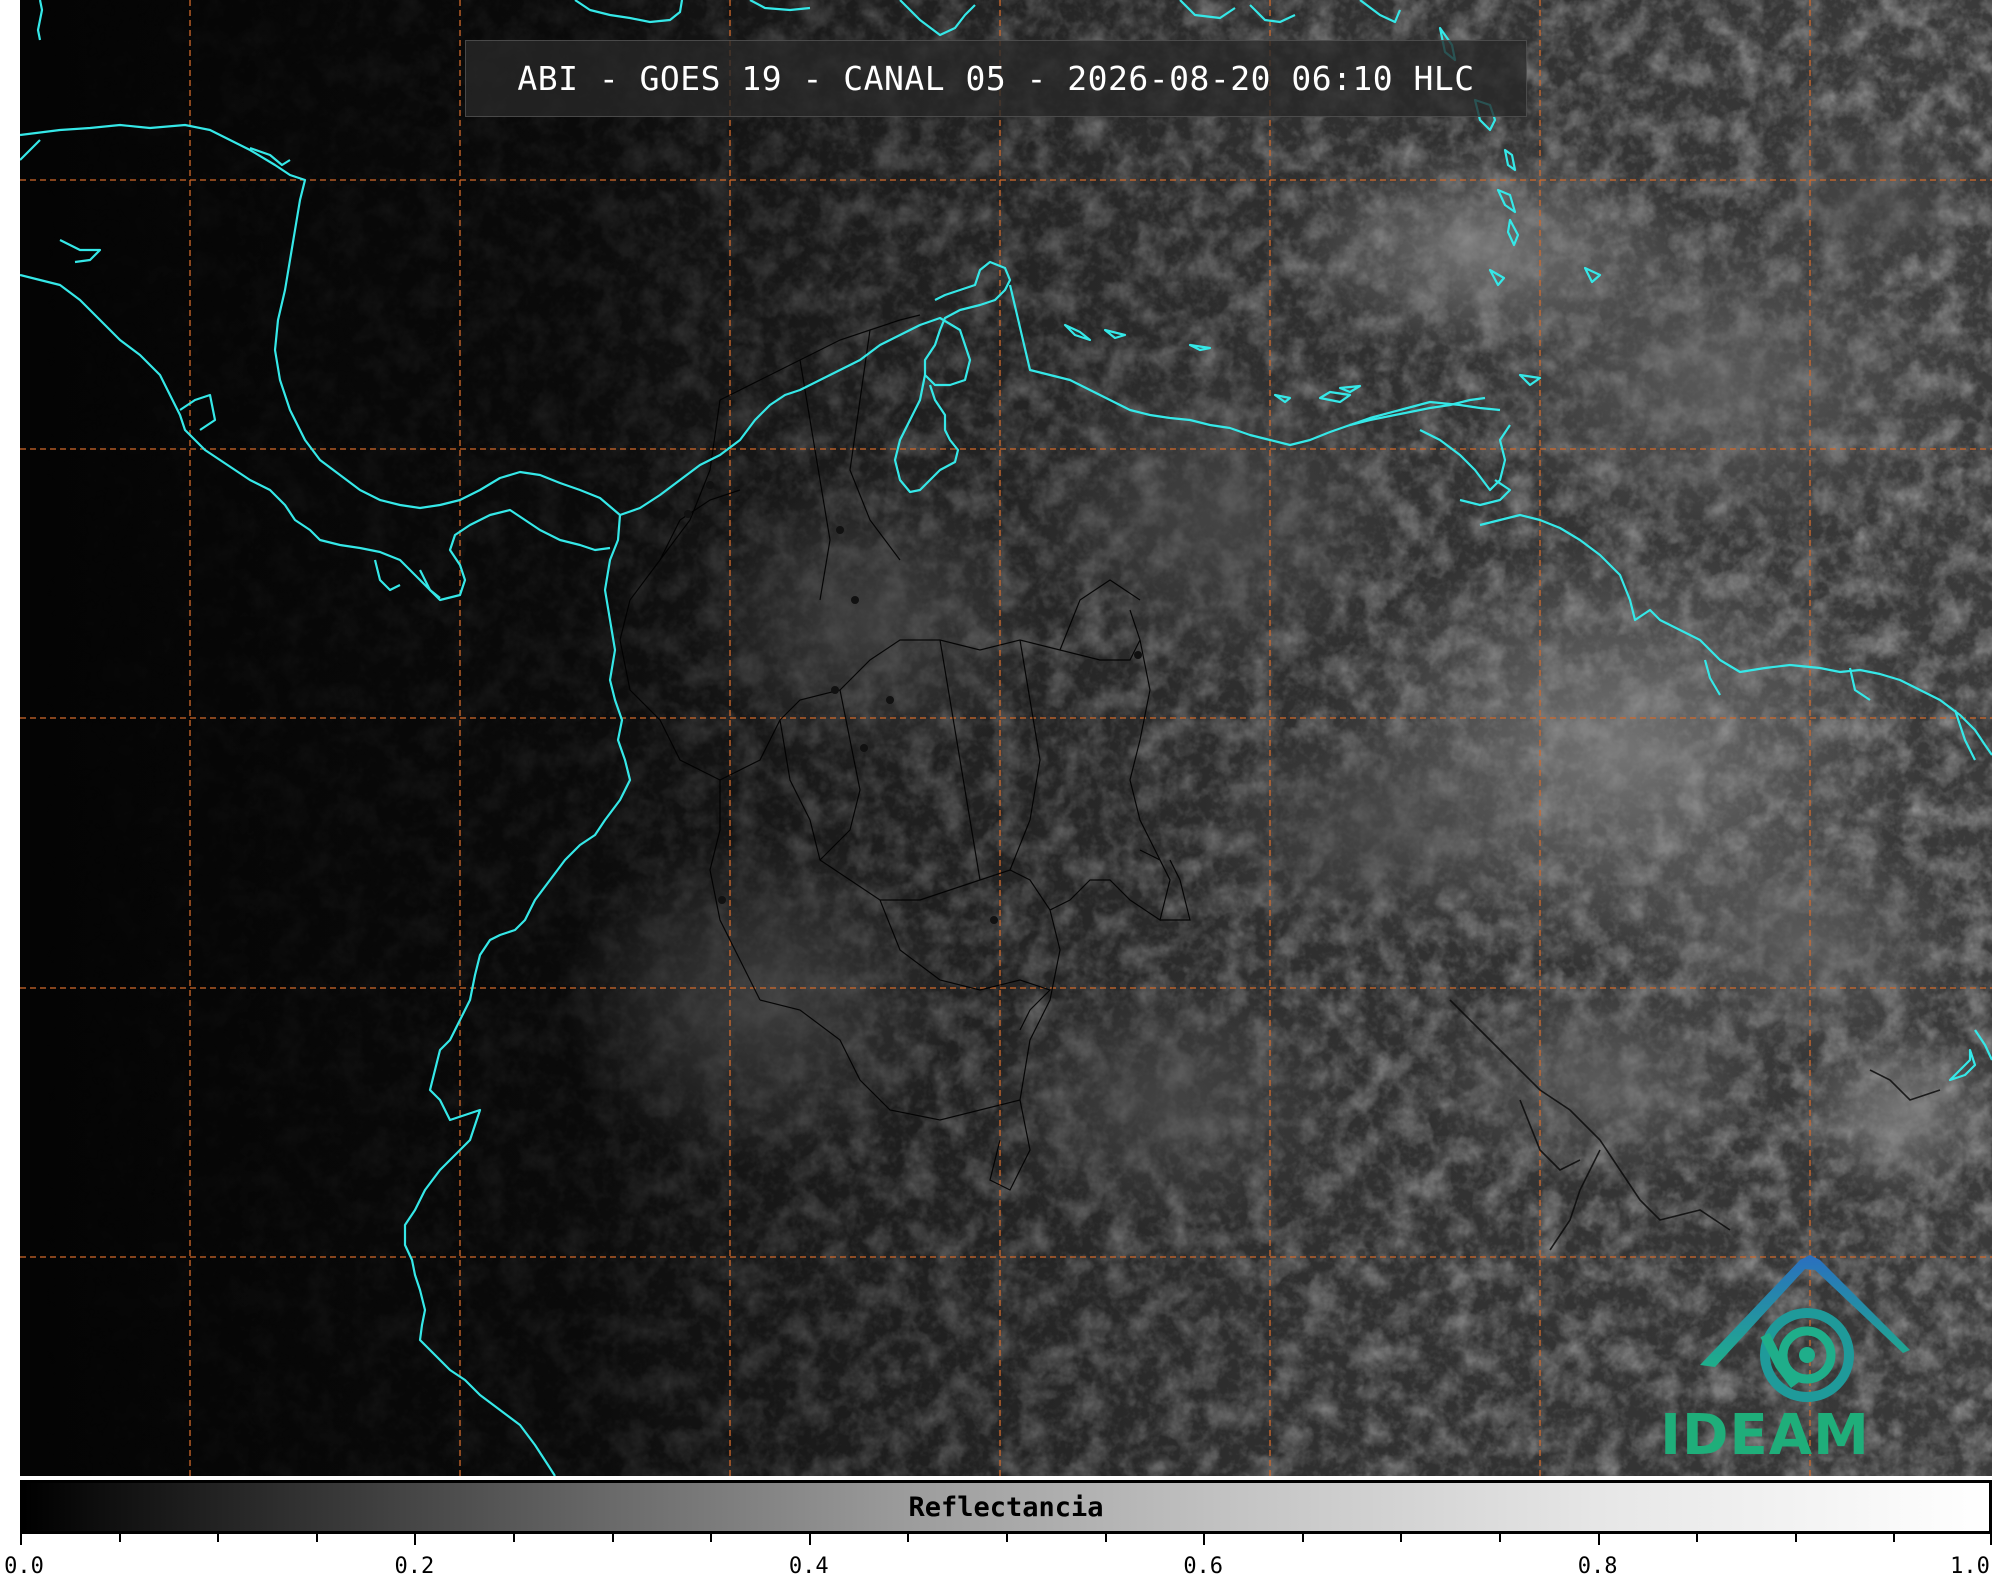 This screenshot has width=2011, height=1577. What do you see at coordinates (1597, 1565) in the screenshot?
I see `colorbar-tick-label: 0.8` at bounding box center [1597, 1565].